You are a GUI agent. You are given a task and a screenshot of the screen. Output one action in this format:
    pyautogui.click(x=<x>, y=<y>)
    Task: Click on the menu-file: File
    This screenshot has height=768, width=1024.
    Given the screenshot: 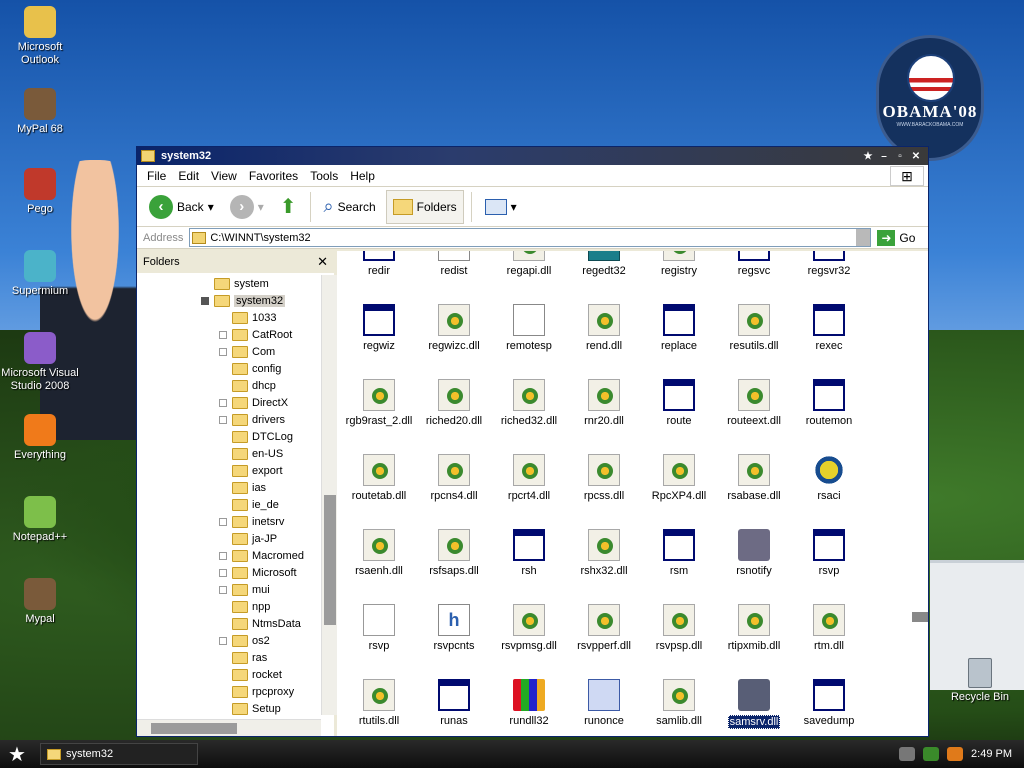 What is the action you would take?
    pyautogui.click(x=156, y=176)
    